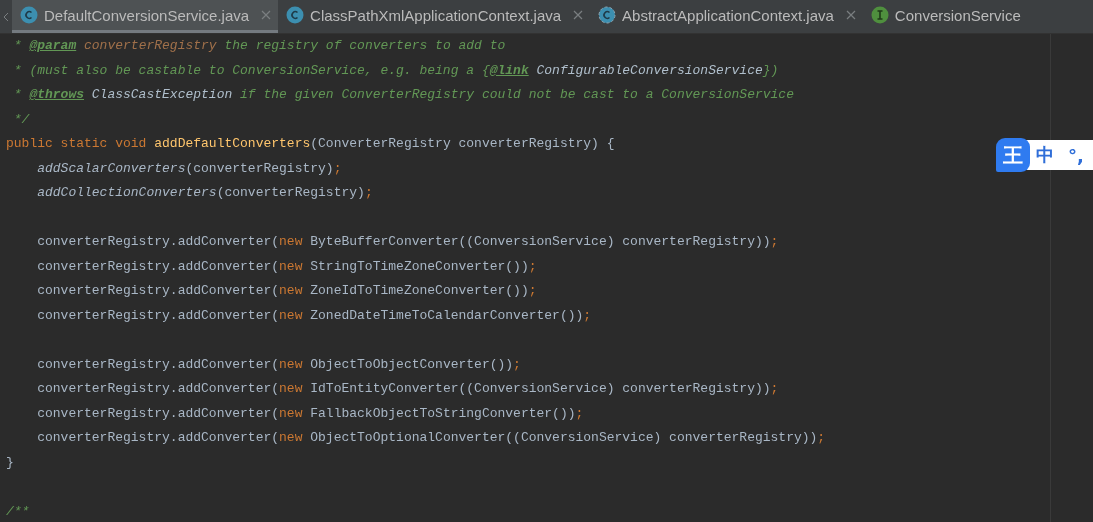  What do you see at coordinates (314, 315) in the screenshot?
I see `code-line: converterRegistry.addConverter(new ZonedDateTimeToCalendarConverter());` at bounding box center [314, 315].